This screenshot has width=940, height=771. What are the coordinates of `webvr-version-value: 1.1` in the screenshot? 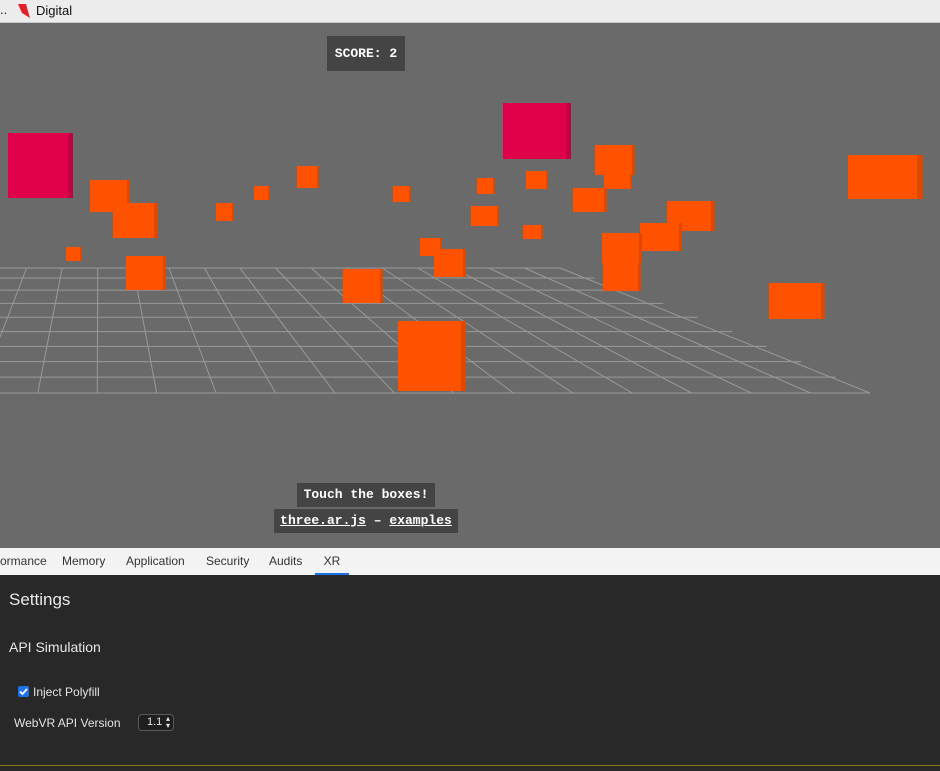 It's located at (155, 722).